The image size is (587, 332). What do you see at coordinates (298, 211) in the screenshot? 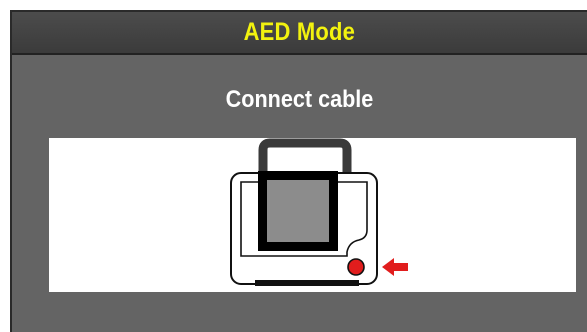
I see `pad-icon` at bounding box center [298, 211].